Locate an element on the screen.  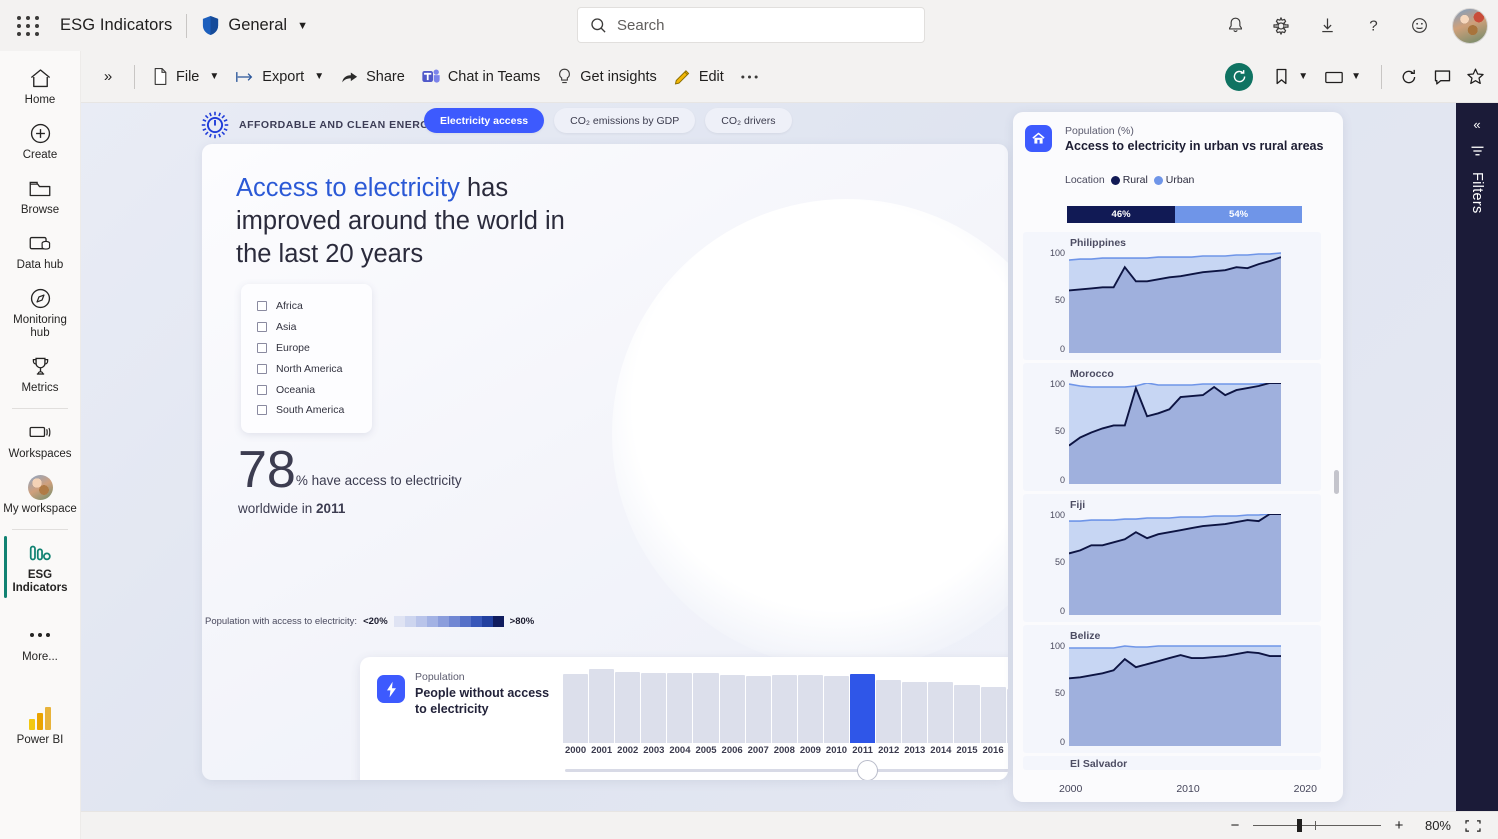
checkbox-south-america: South America is located at coordinates (314, 410).